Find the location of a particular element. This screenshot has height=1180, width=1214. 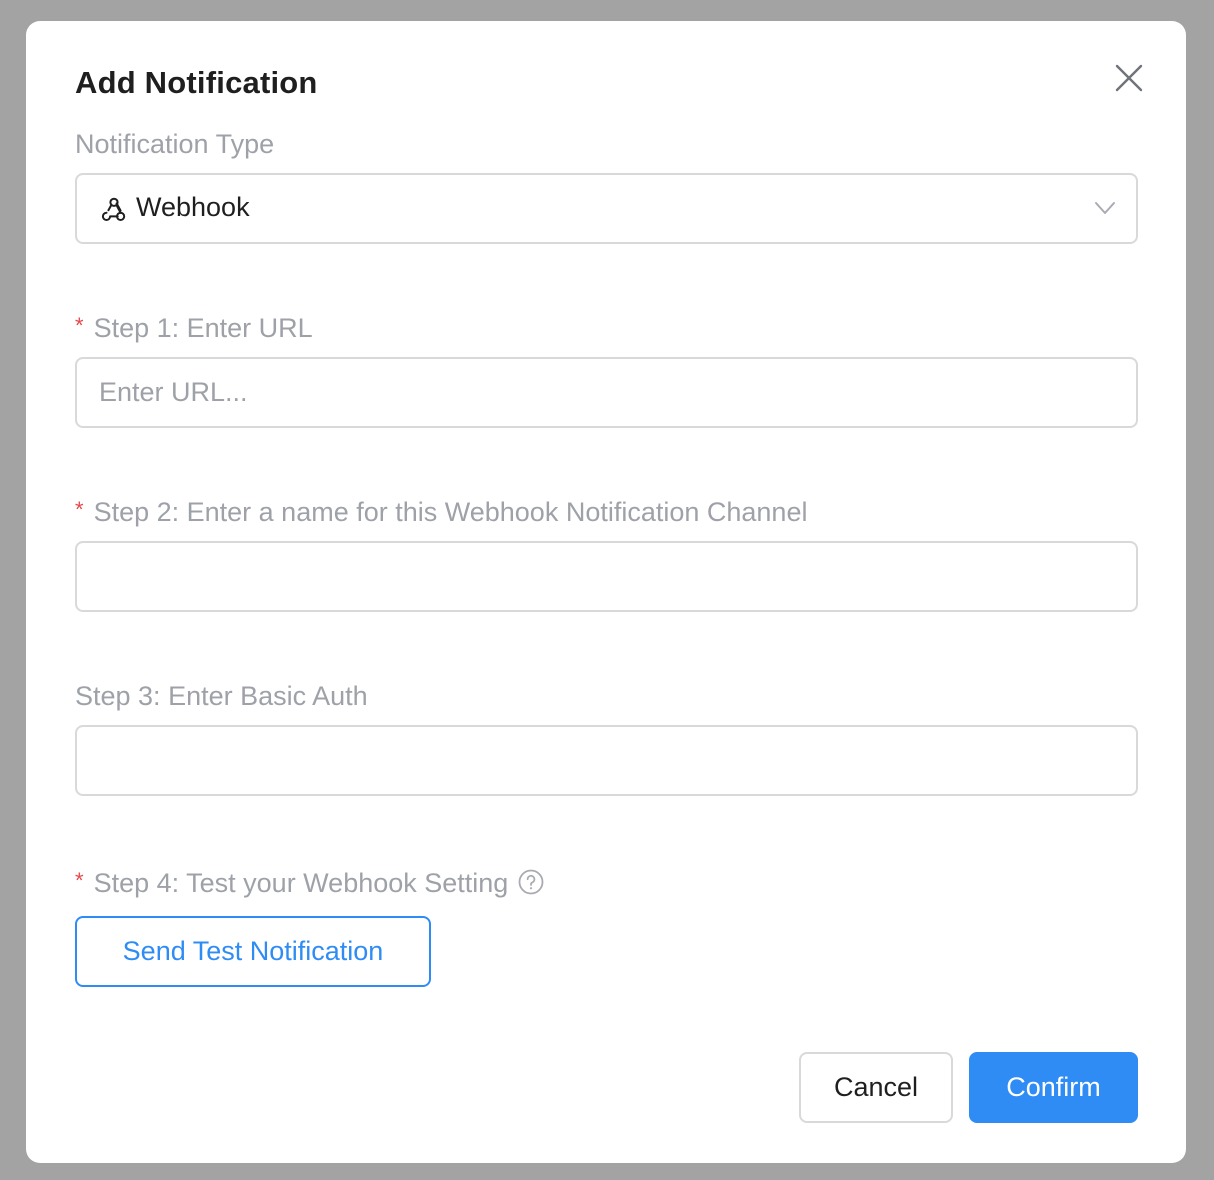

notification-type-select: Webhook is located at coordinates (606, 208).